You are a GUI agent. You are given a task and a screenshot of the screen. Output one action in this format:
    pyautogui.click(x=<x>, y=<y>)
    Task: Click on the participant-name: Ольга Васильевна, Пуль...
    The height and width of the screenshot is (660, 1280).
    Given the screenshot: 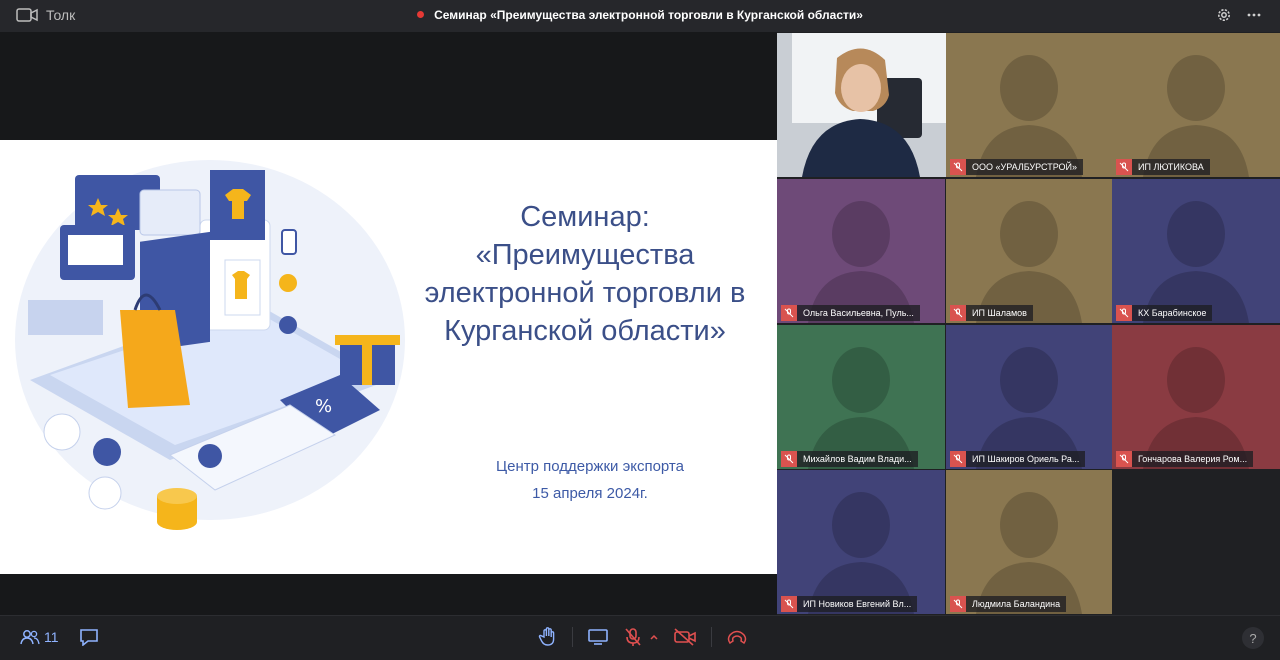 What is the action you would take?
    pyautogui.click(x=858, y=313)
    